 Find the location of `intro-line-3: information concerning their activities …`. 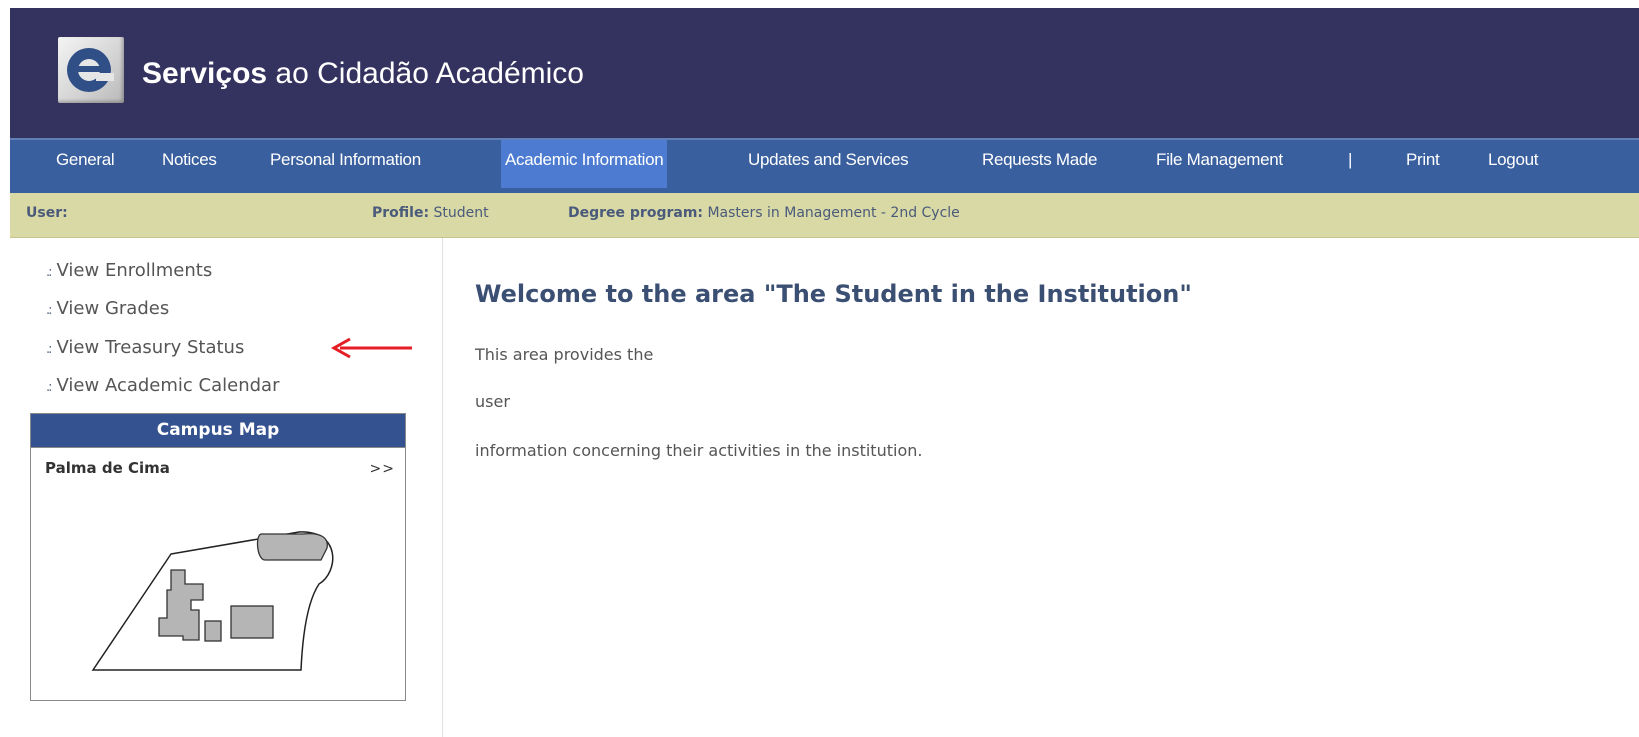

intro-line-3: information concerning their activities … is located at coordinates (699, 450).